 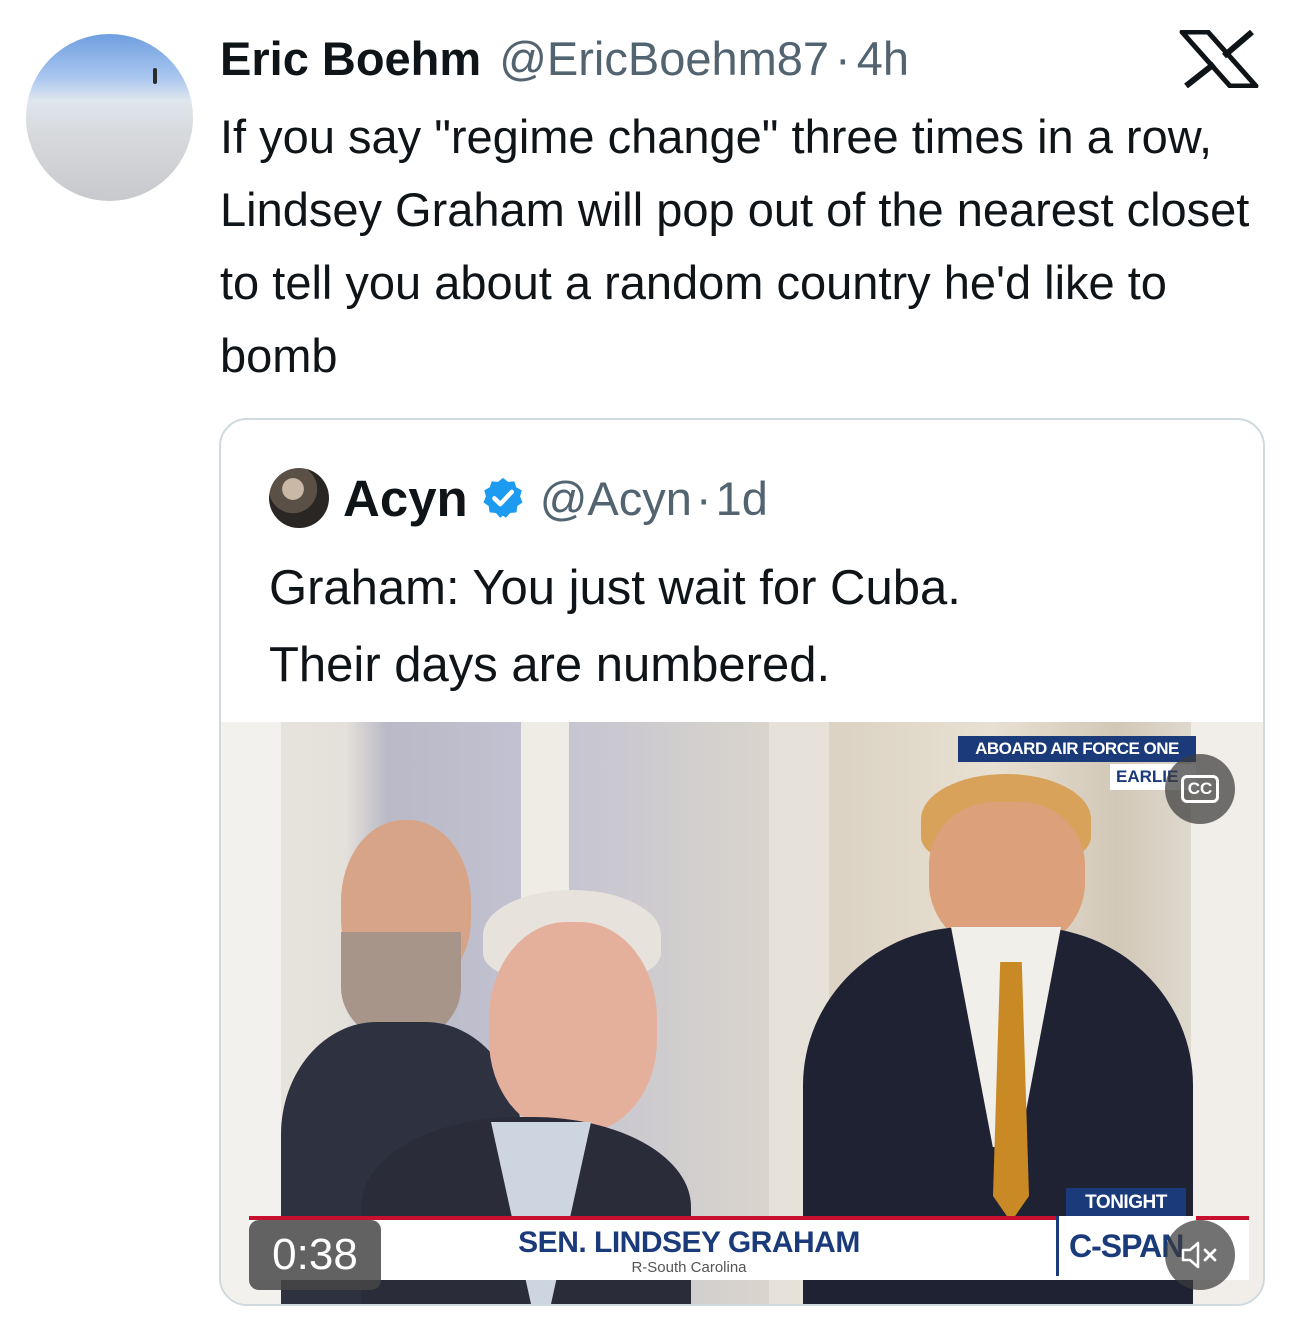 What do you see at coordinates (550, 665) in the screenshot?
I see `quoted-text-line-2: Their days are numbered.` at bounding box center [550, 665].